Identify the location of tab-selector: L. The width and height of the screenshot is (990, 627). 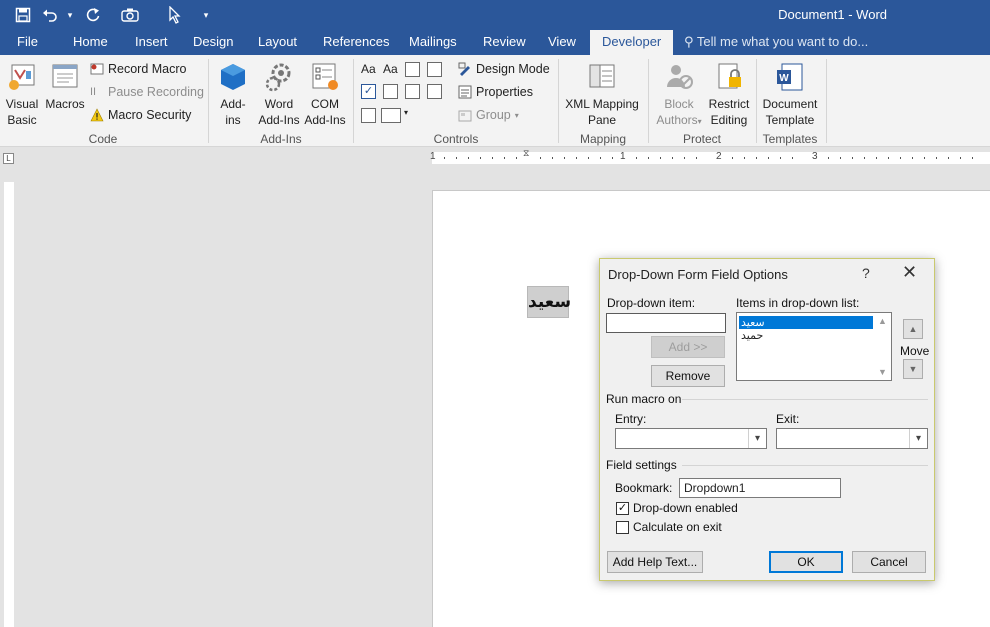
(8, 158).